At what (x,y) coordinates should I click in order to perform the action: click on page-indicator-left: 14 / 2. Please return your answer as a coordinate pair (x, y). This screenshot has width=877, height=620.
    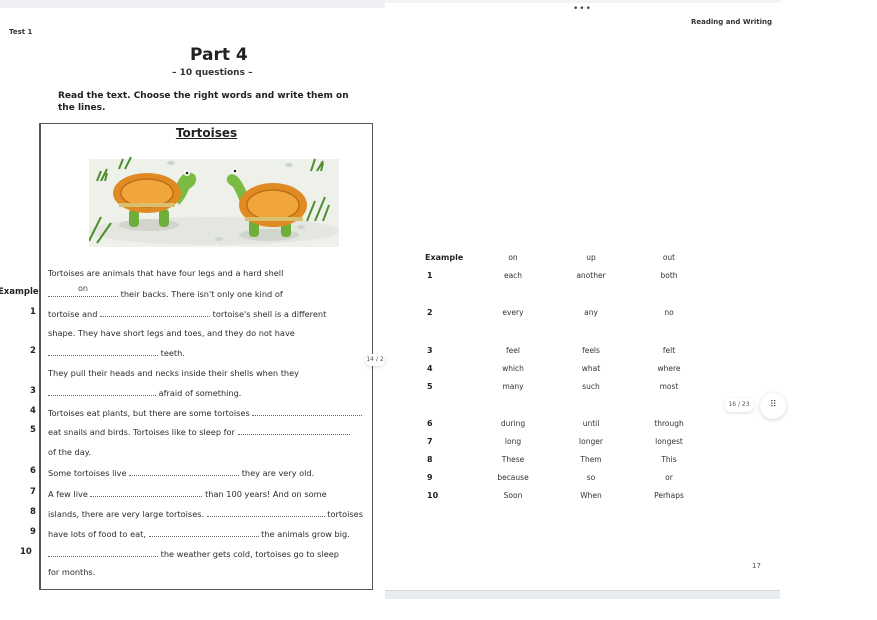
    Looking at the image, I should click on (375, 360).